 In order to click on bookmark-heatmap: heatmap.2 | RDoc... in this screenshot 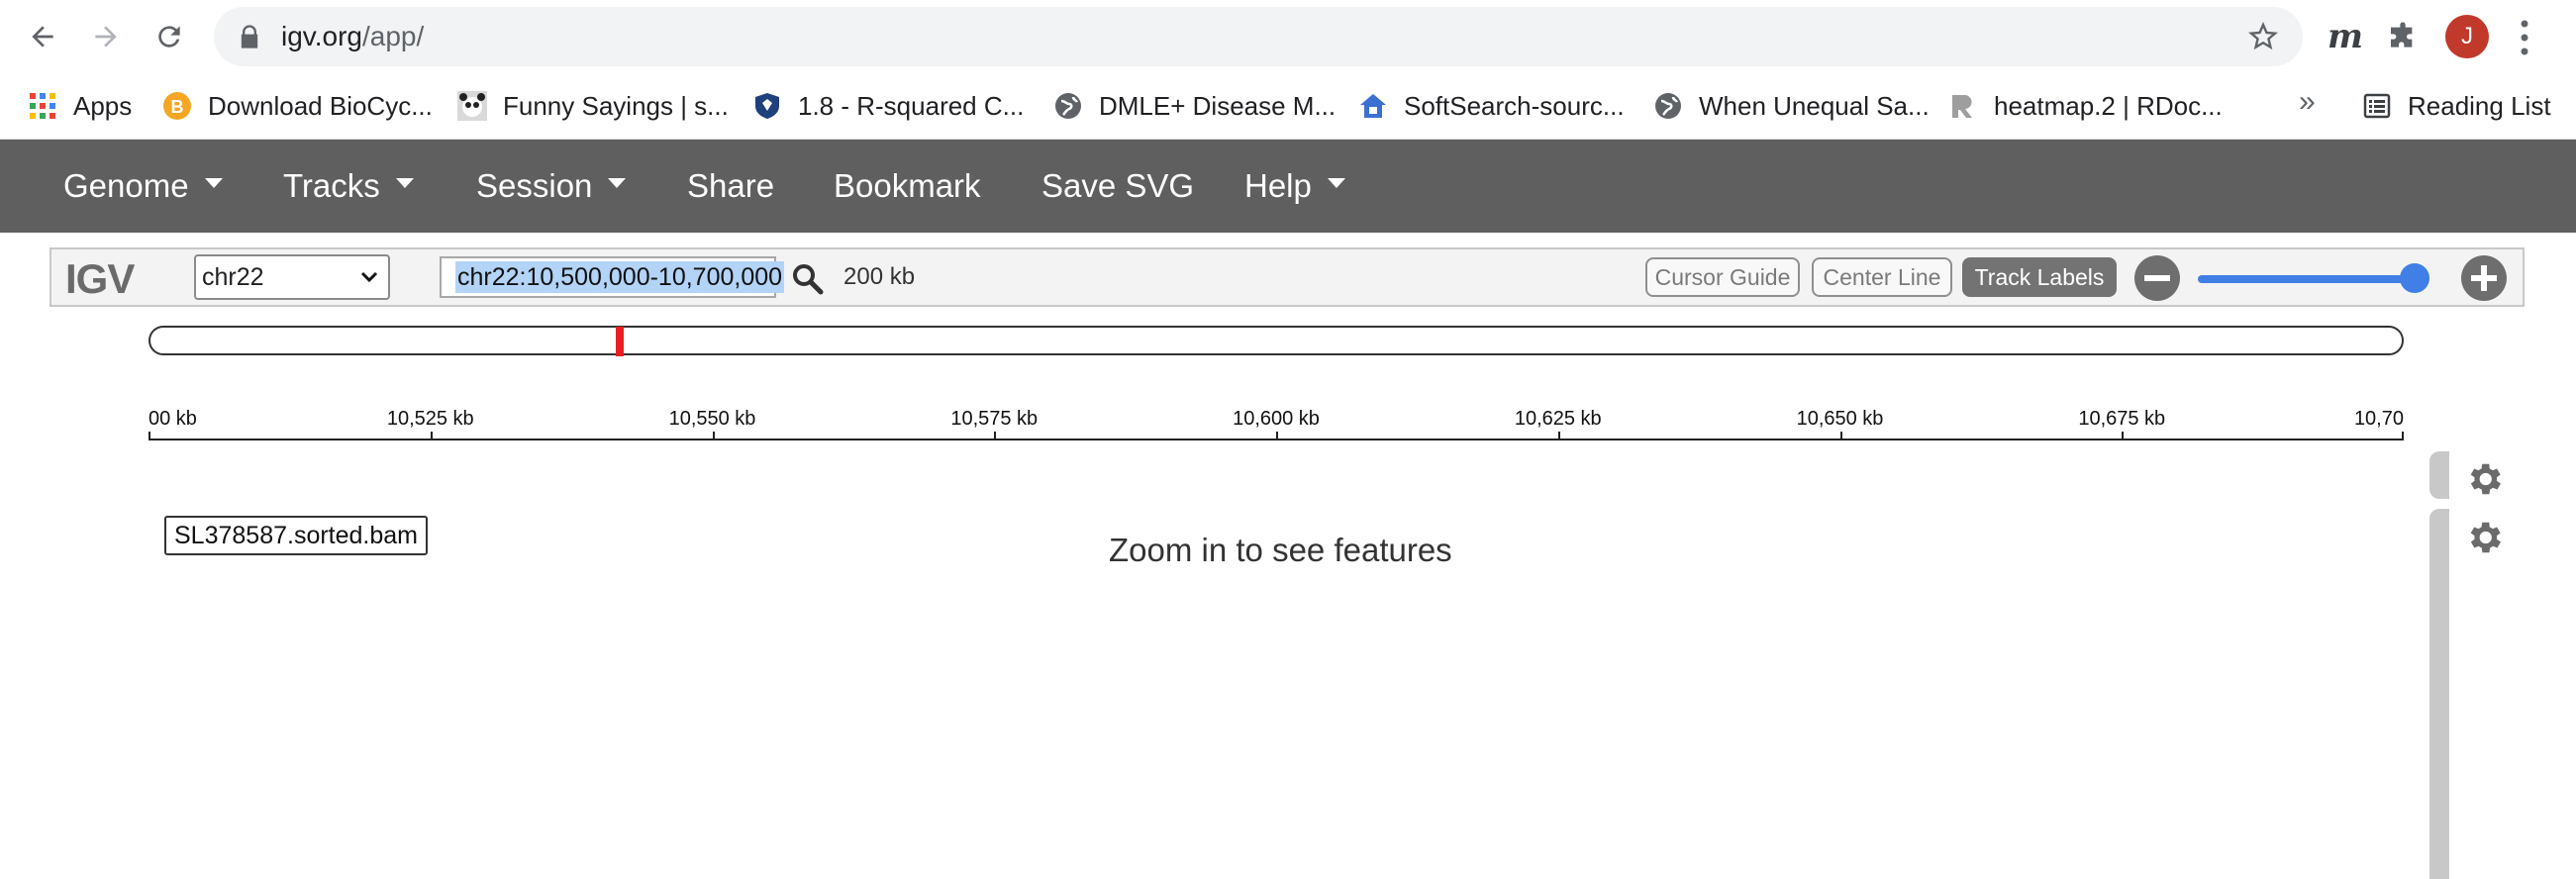, I will do `click(2086, 106)`.